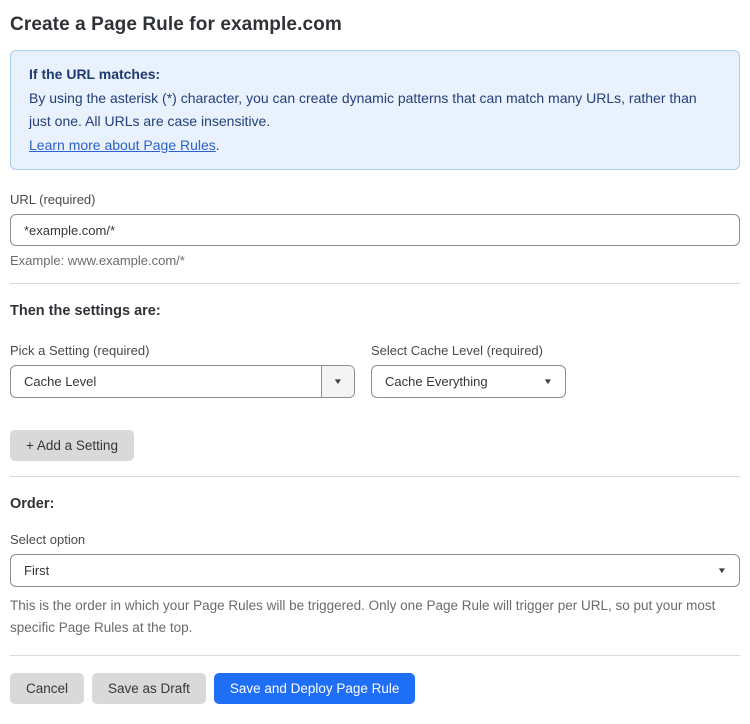 This screenshot has width=750, height=724. I want to click on info-box-link-line: Learn more about Page Rules., so click(375, 146).